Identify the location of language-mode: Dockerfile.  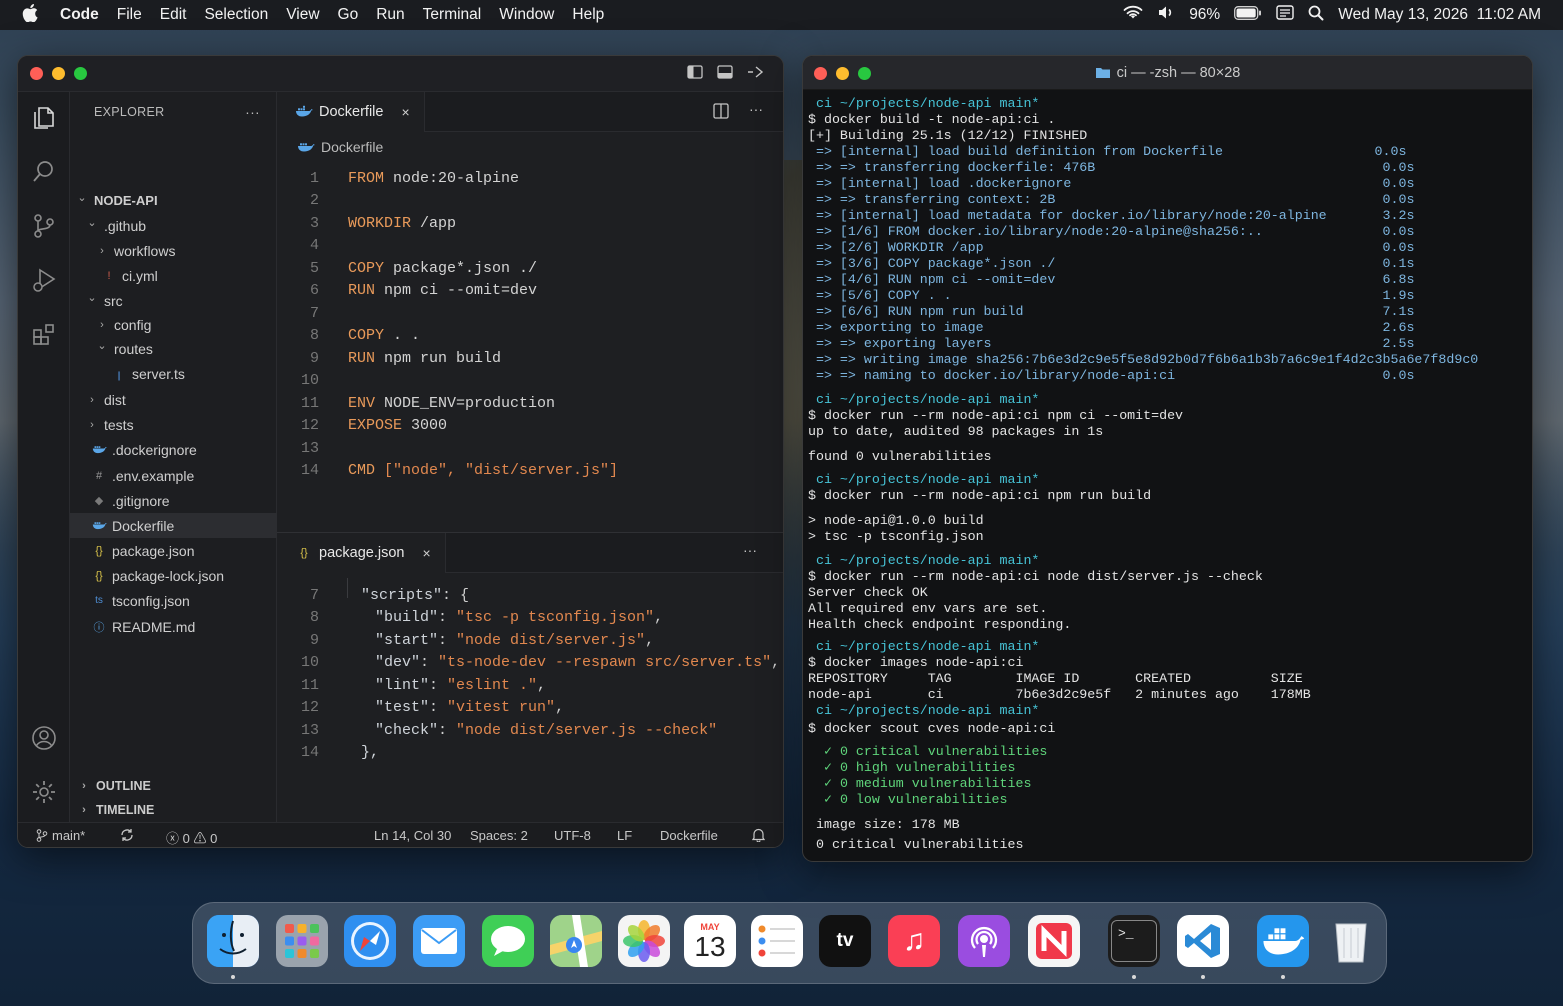
(689, 835).